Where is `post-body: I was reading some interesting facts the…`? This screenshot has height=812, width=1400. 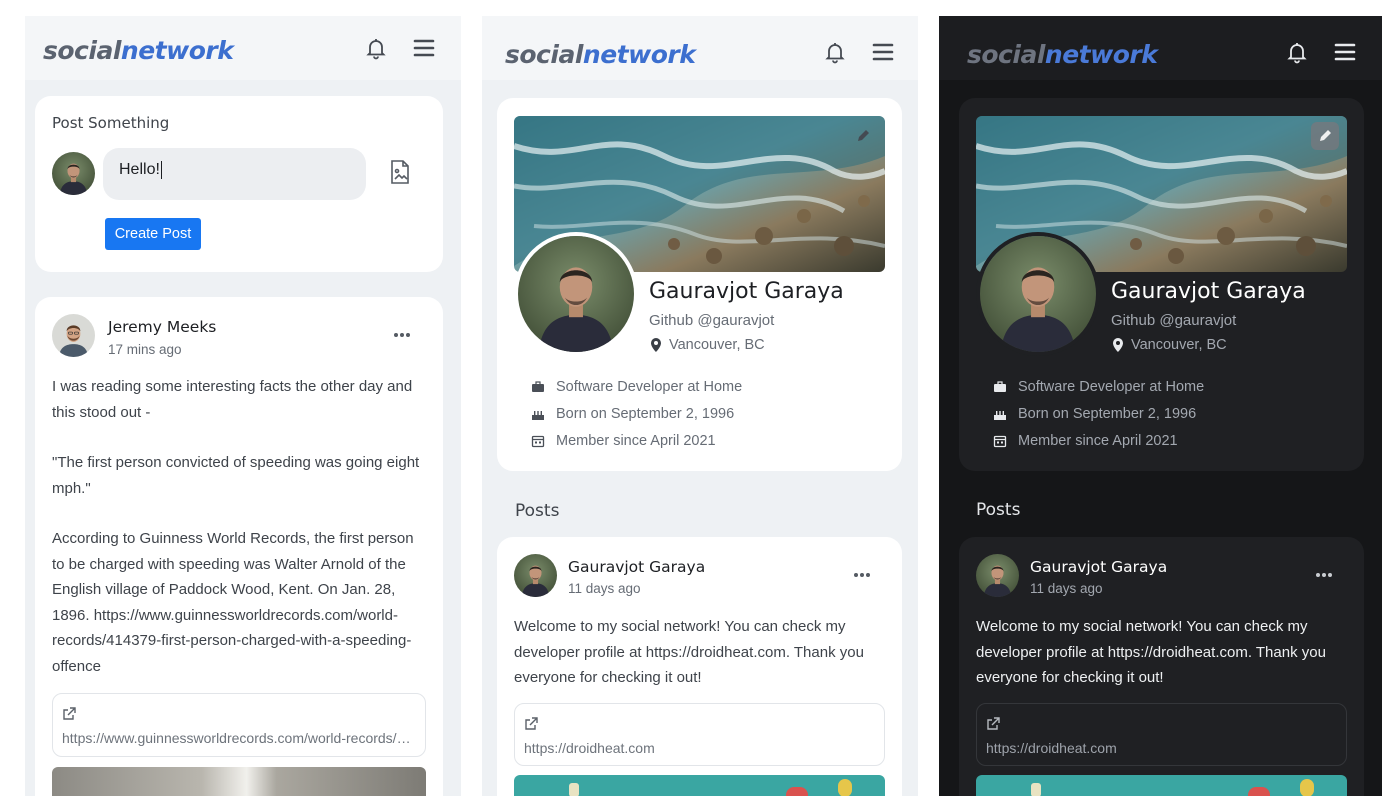 post-body: I was reading some interesting facts the… is located at coordinates (240, 526).